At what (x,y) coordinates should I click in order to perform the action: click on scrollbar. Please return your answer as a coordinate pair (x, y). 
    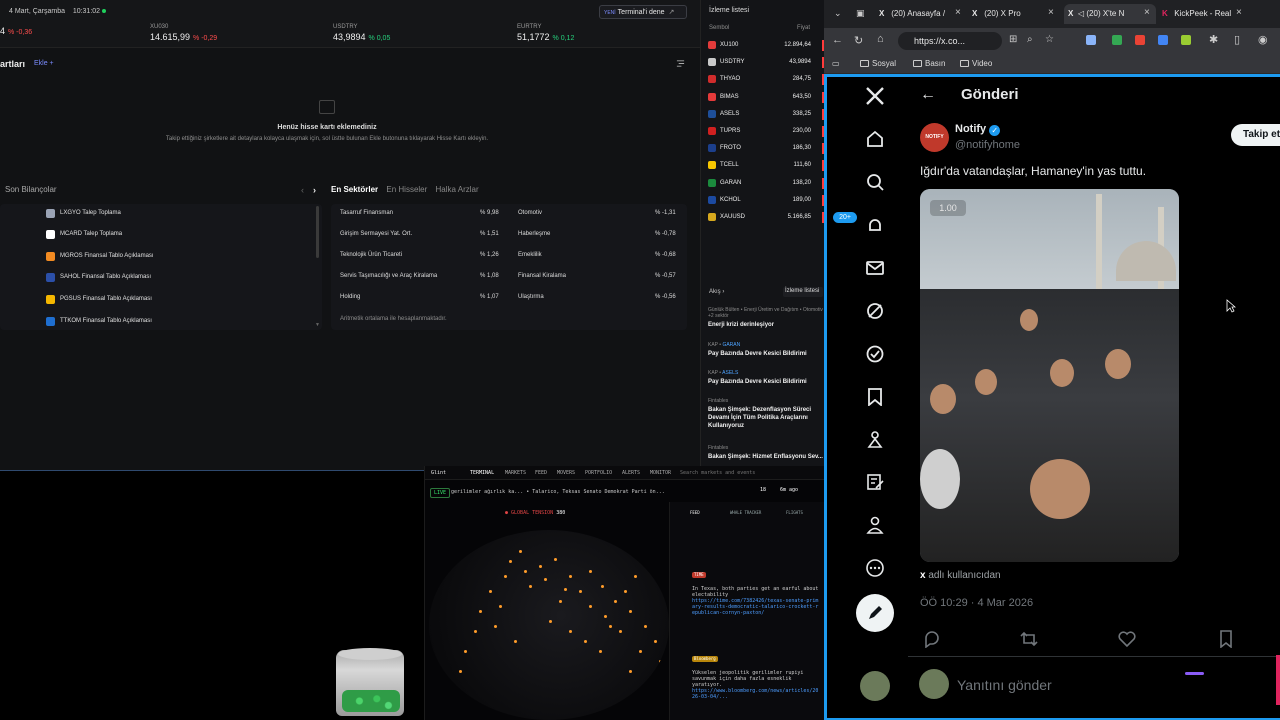
    Looking at the image, I should click on (317, 232).